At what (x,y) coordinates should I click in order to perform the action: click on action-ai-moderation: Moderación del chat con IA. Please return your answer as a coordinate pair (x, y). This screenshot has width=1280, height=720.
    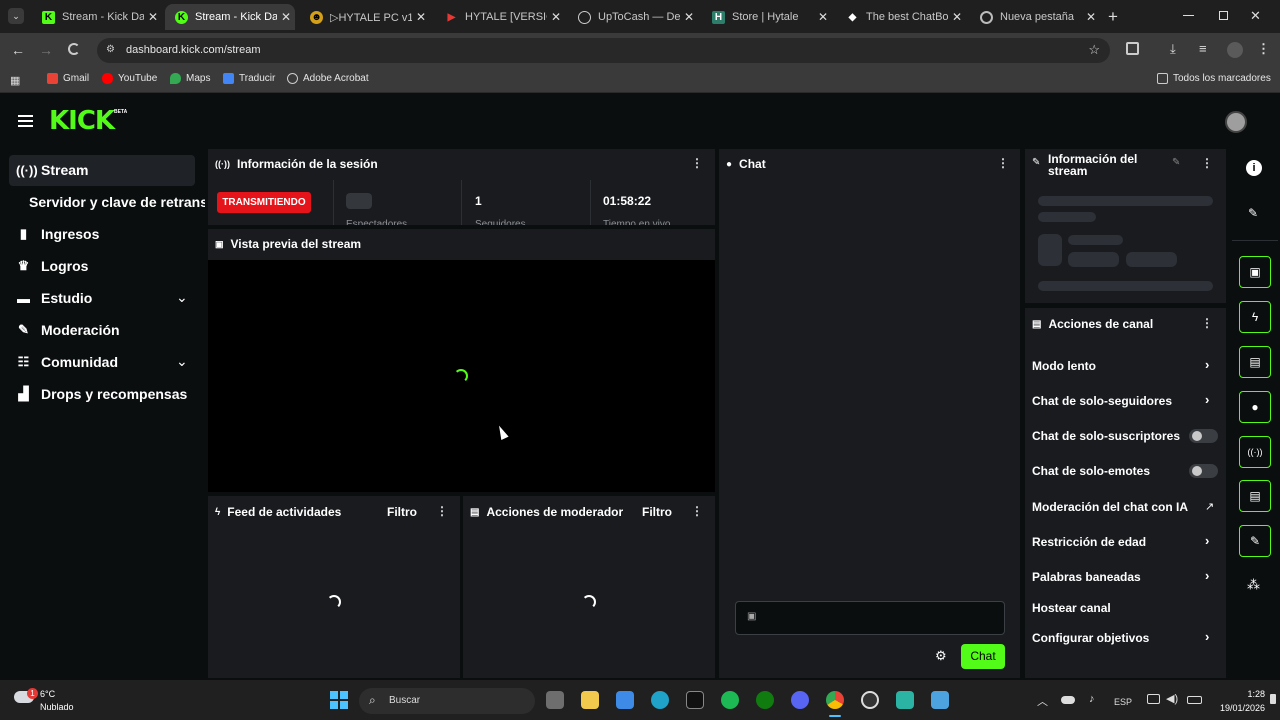
    Looking at the image, I should click on (1110, 507).